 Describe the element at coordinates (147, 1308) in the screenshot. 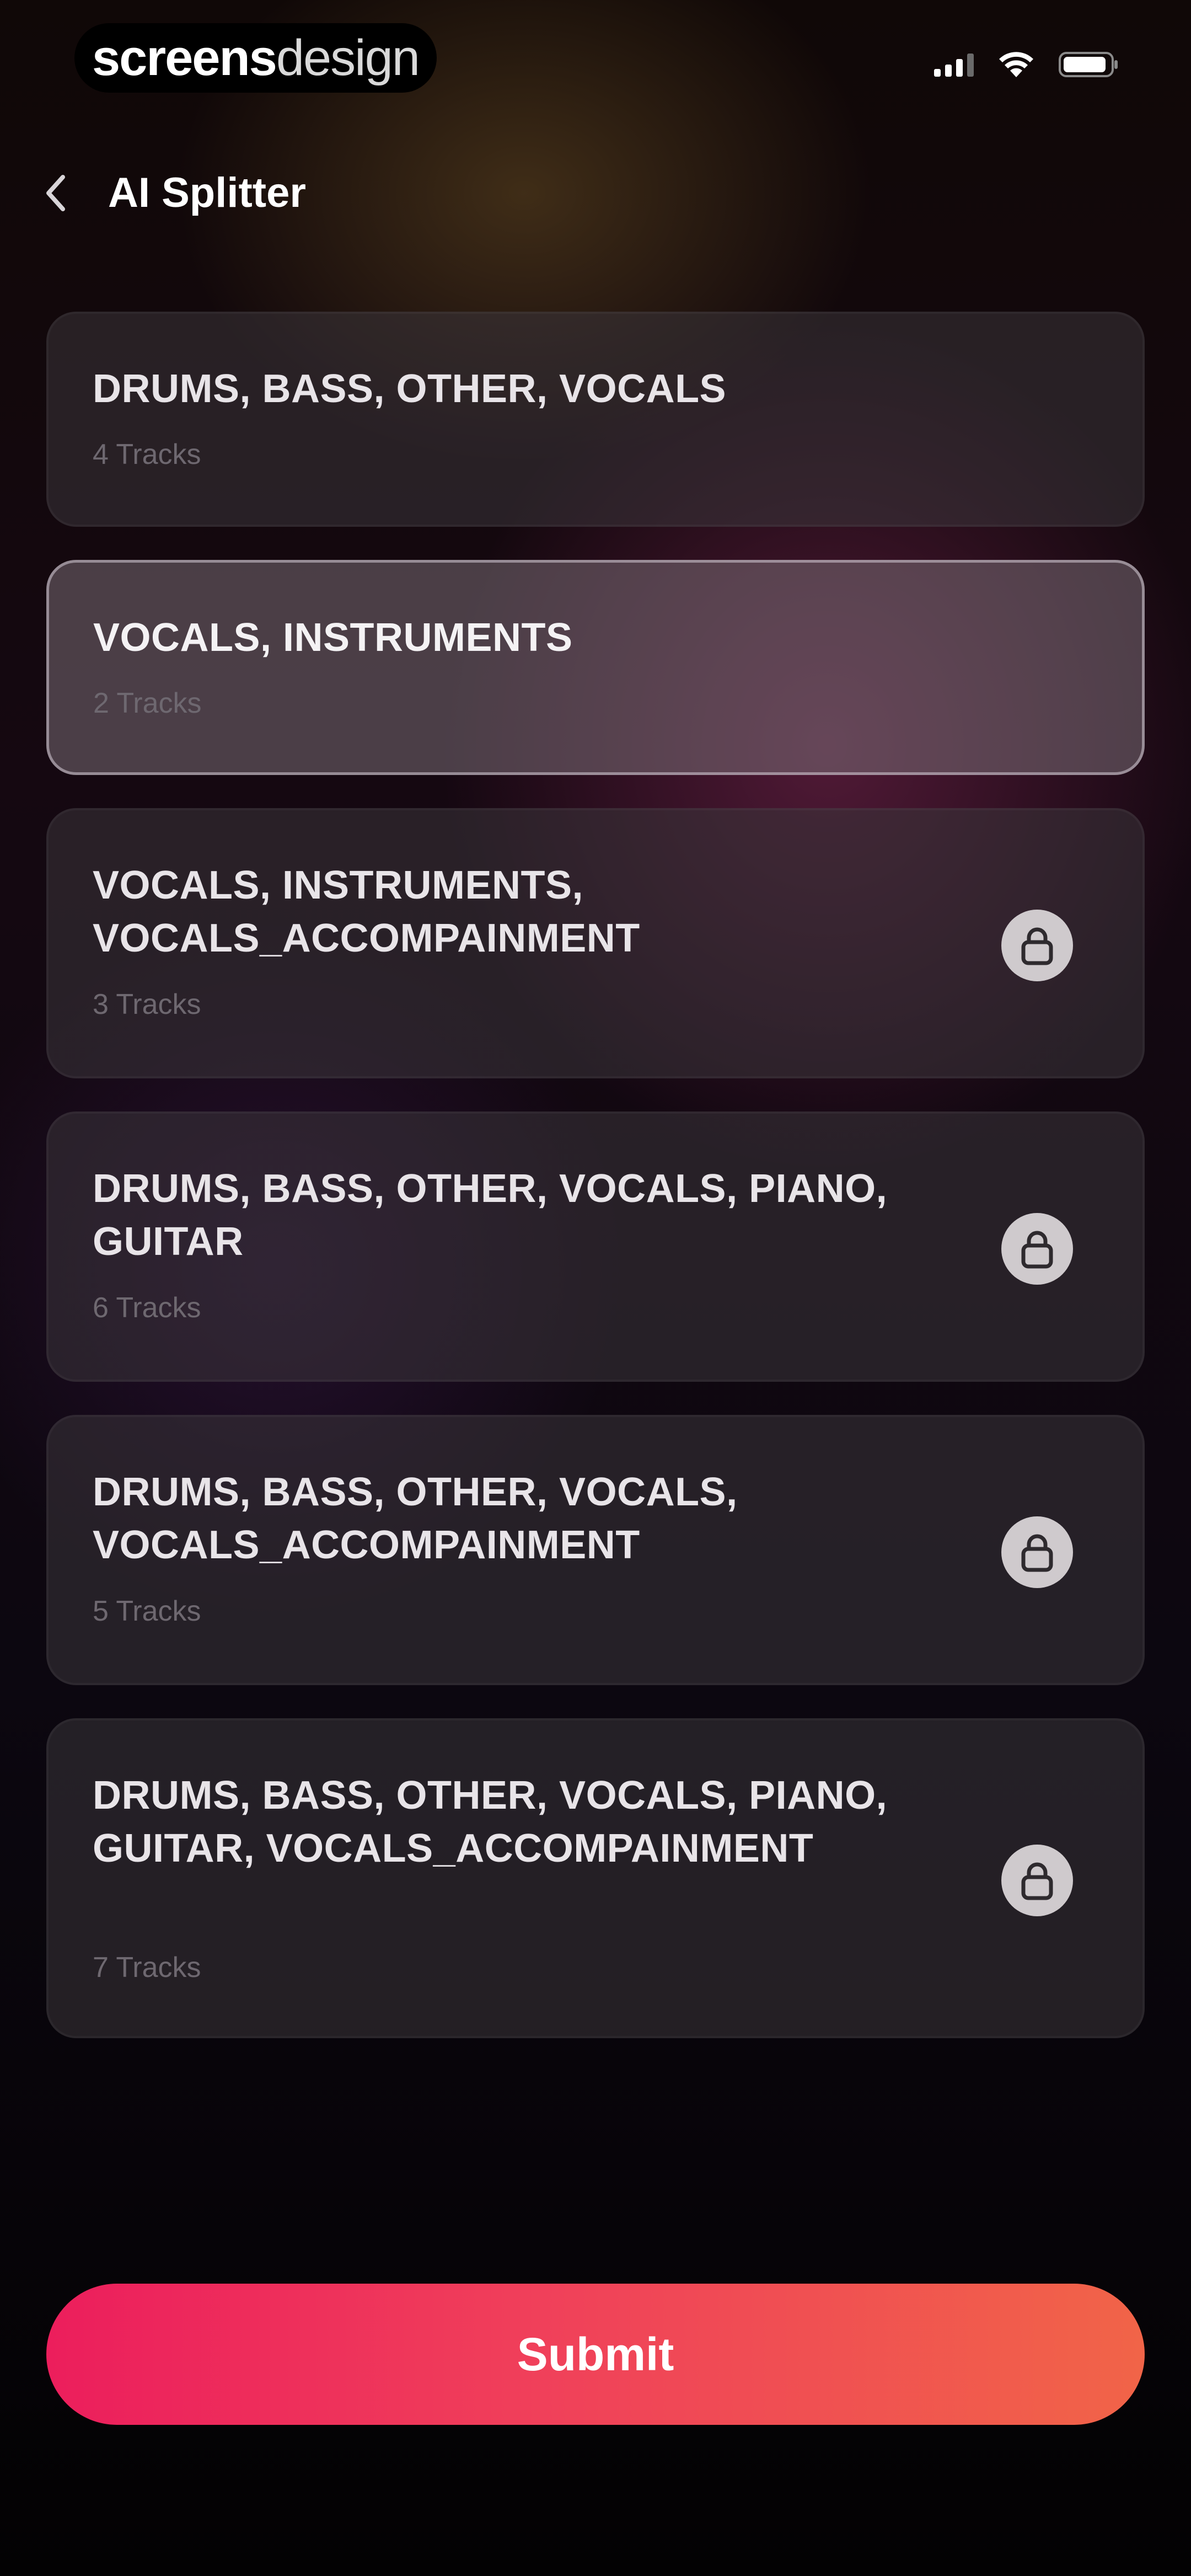

I see `option-subtitle: 6 Tracks` at that location.